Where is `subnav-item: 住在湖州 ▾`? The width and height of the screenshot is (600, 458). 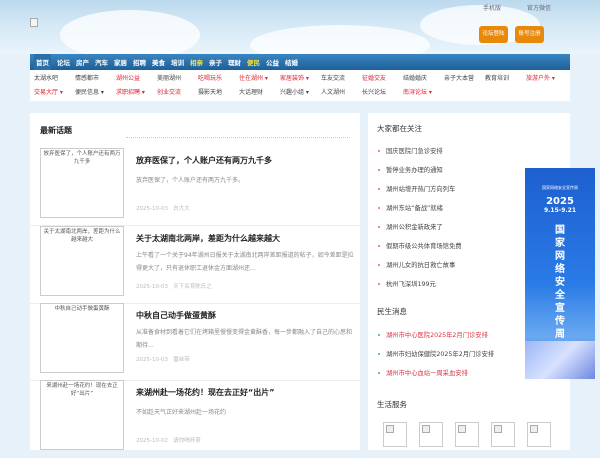 subnav-item: 住在湖州 ▾ is located at coordinates (259, 79).